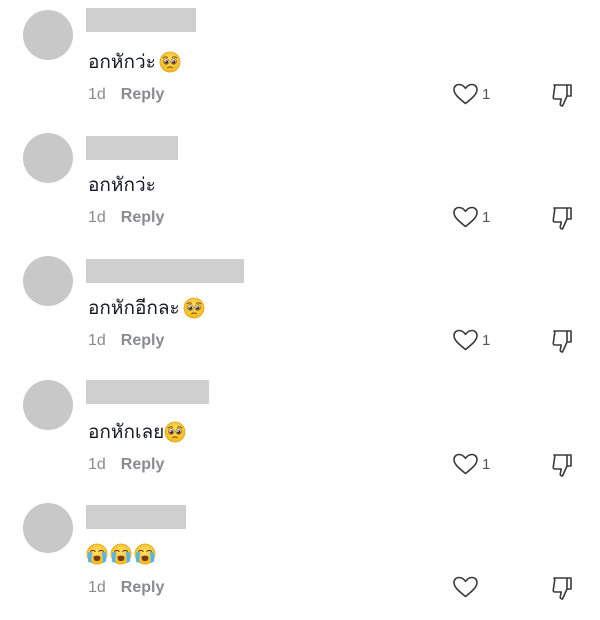 This screenshot has width=600, height=620. What do you see at coordinates (126, 432) in the screenshot?
I see `comment-body: อกหักเลย` at bounding box center [126, 432].